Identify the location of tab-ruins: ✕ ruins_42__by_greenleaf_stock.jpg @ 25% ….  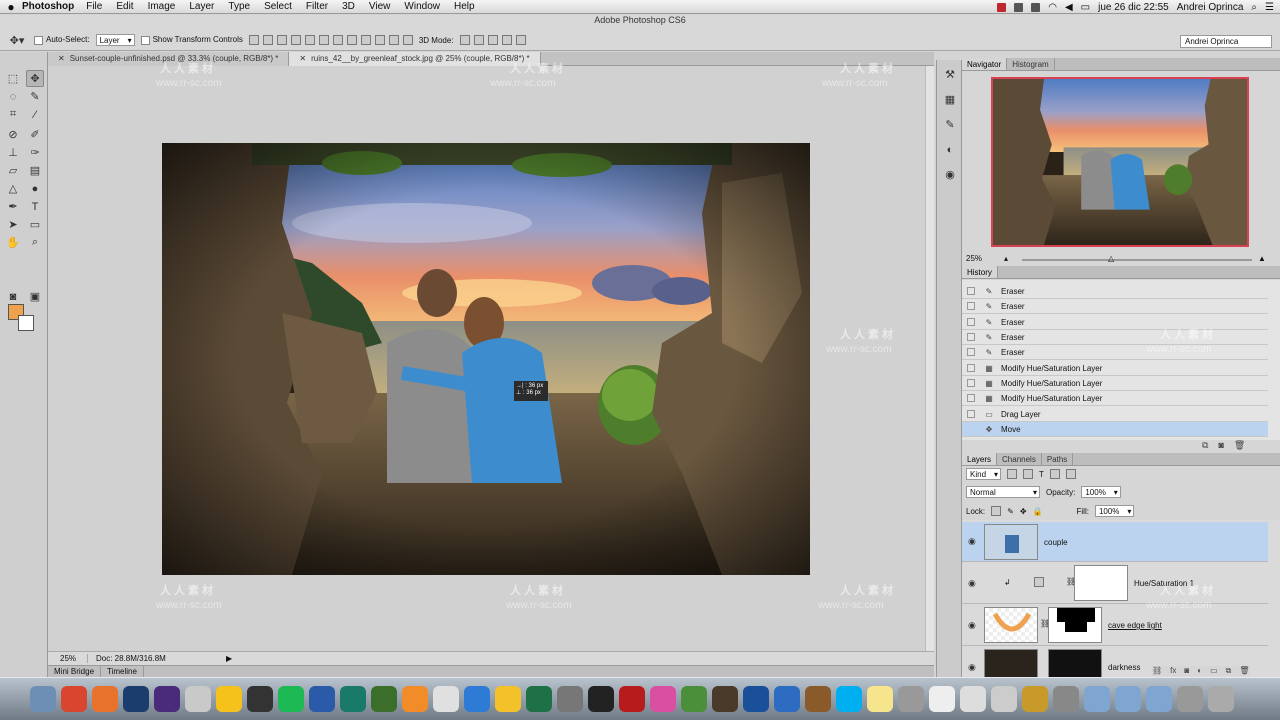
(415, 59).